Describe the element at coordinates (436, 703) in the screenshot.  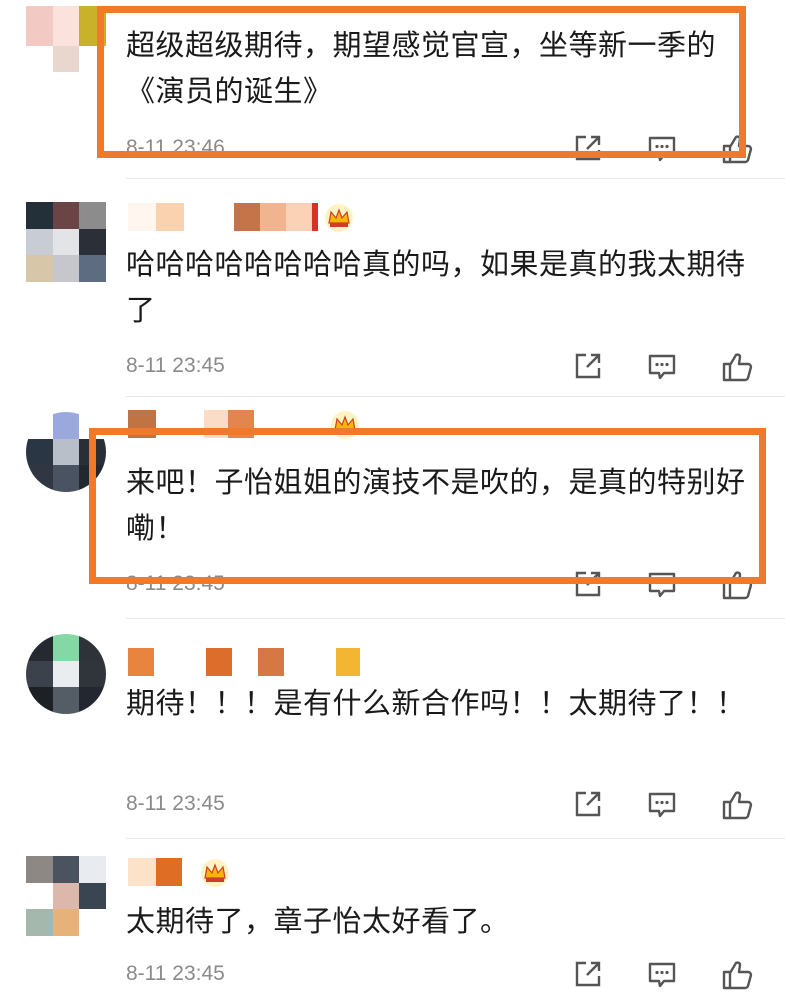
I see `comment-text: 期待！！！是有什么新合作吗！！太期待了！！` at that location.